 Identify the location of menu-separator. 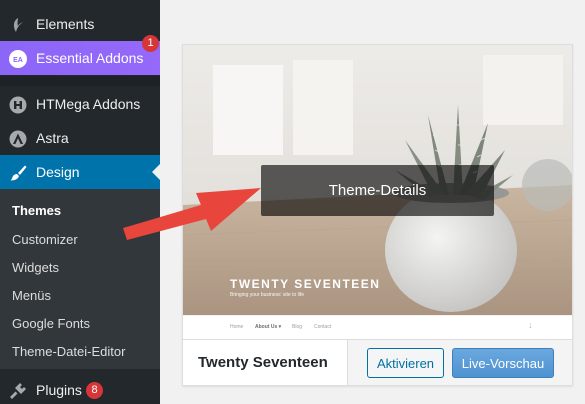
(80, 81).